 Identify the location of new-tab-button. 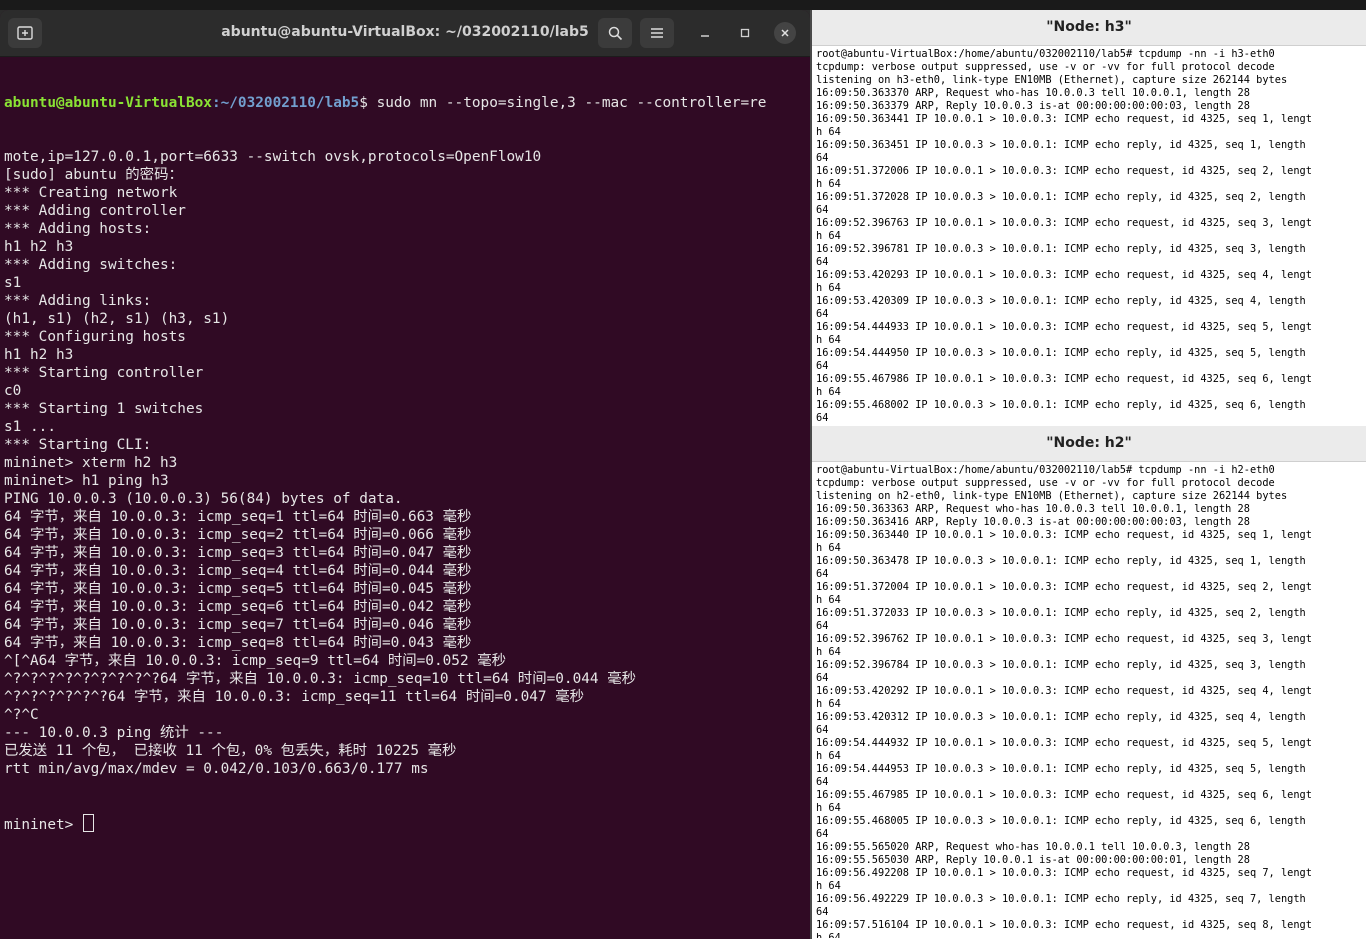
(25, 33).